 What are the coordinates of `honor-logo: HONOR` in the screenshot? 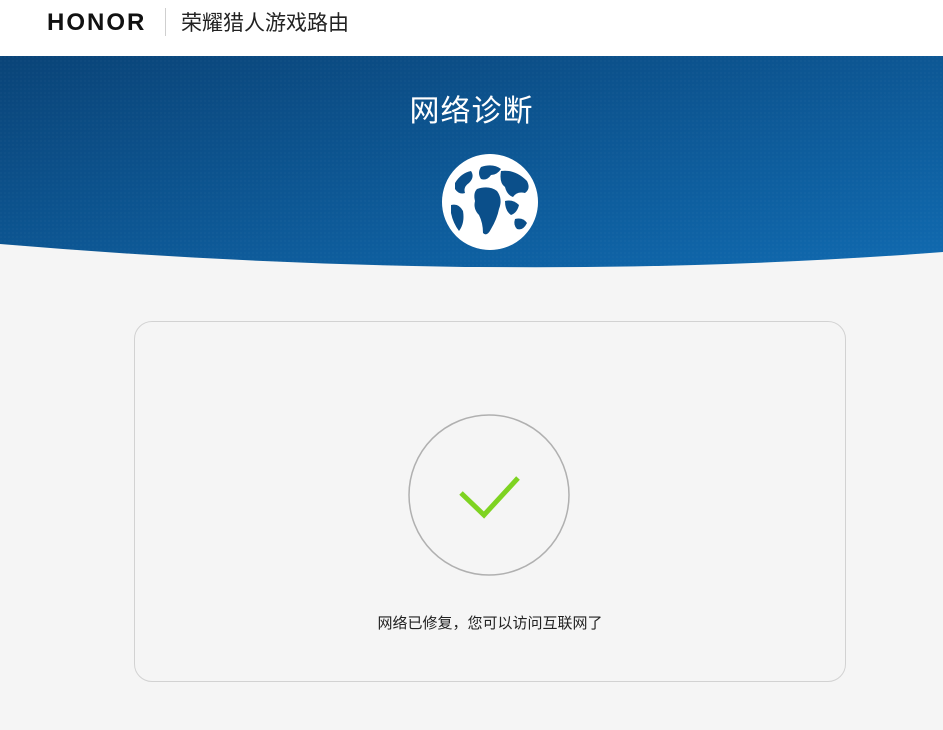 It's located at (96, 23).